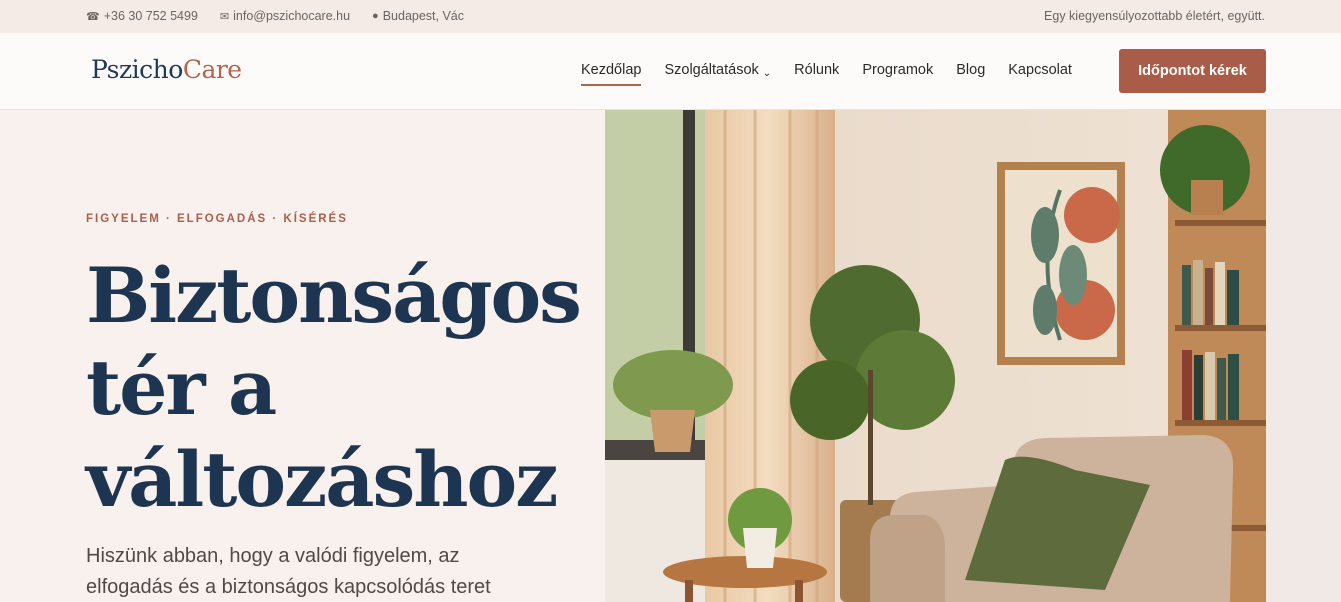 The image size is (1341, 602). I want to click on topbar-tagline: Egy kiegyensúlyozottabb életért, együtt., so click(1154, 16).